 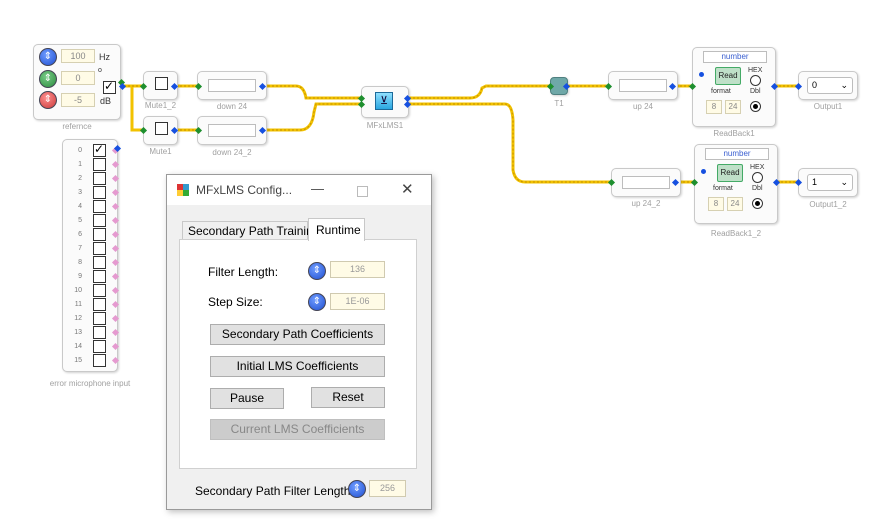 I want to click on readback1-read-button: Read, so click(x=728, y=76).